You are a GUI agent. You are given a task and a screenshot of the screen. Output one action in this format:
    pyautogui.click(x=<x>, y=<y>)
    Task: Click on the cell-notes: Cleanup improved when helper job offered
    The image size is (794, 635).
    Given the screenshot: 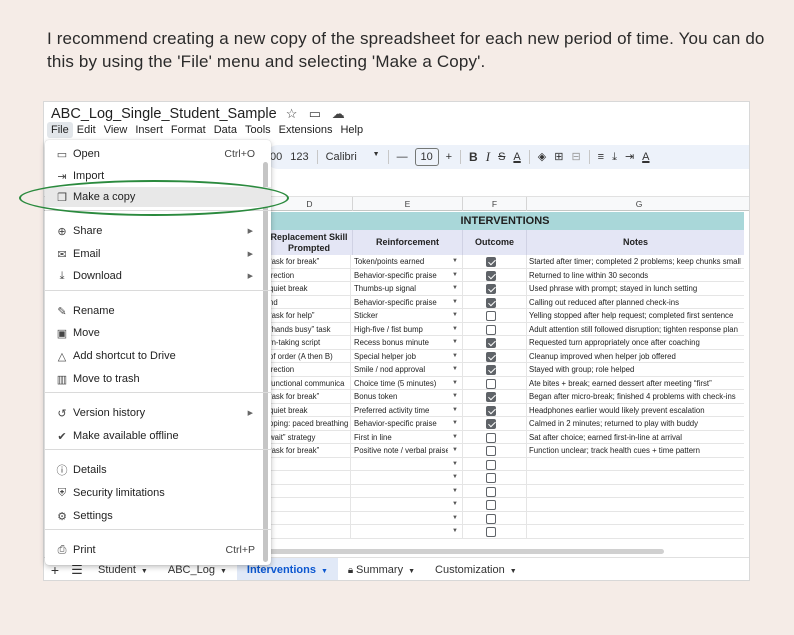 What is the action you would take?
    pyautogui.click(x=636, y=356)
    